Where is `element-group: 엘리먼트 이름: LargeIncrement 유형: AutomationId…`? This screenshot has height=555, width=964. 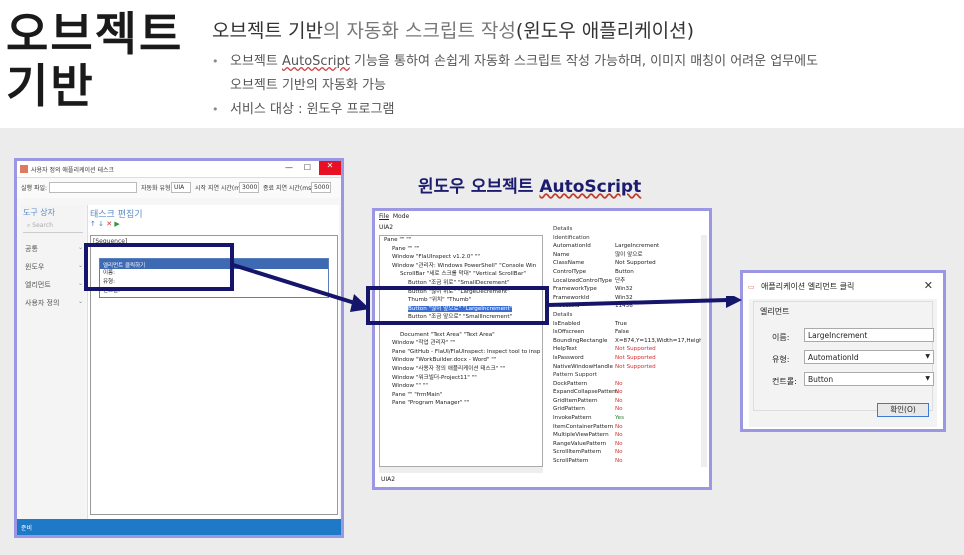
element-group: 엘리먼트 이름: LargeIncrement 유형: AutomationId… is located at coordinates (843, 356).